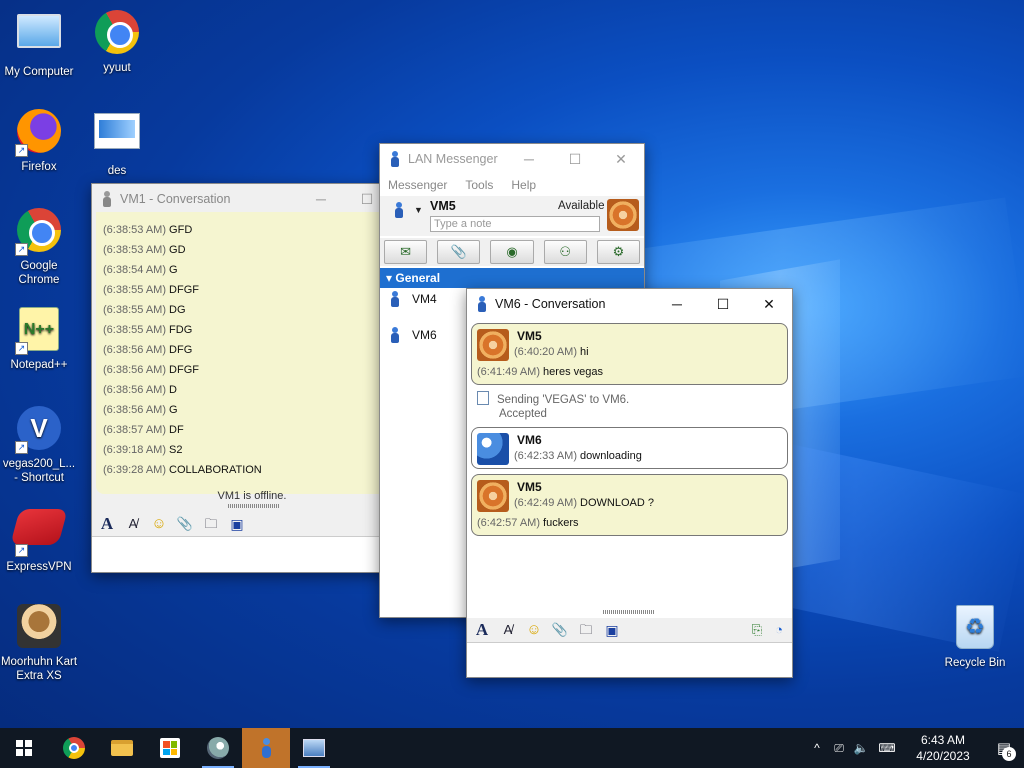  What do you see at coordinates (39, 43) in the screenshot?
I see `desktop-icon-my-computer: My Computer` at bounding box center [39, 43].